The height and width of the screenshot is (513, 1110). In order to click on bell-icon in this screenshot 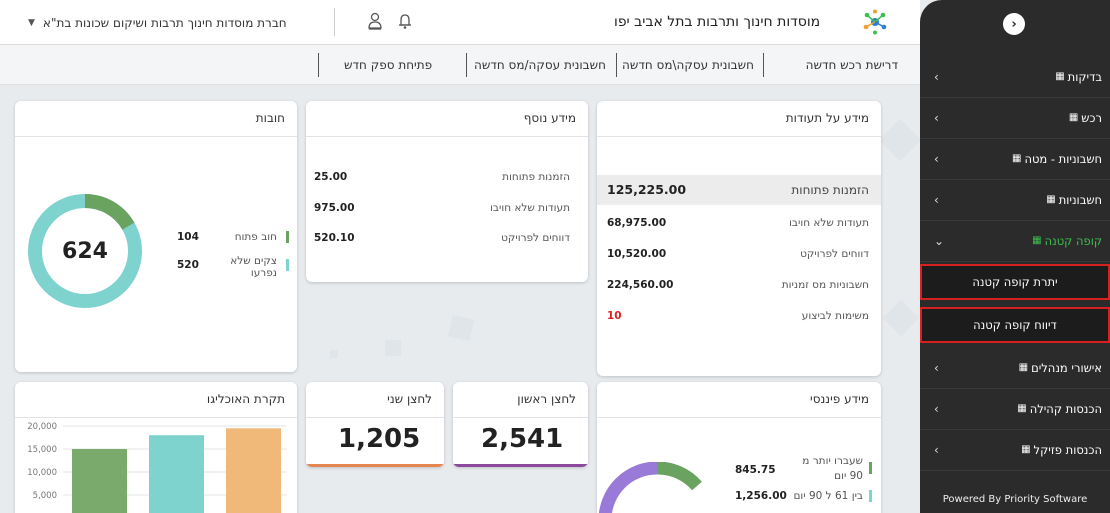, I will do `click(405, 23)`.